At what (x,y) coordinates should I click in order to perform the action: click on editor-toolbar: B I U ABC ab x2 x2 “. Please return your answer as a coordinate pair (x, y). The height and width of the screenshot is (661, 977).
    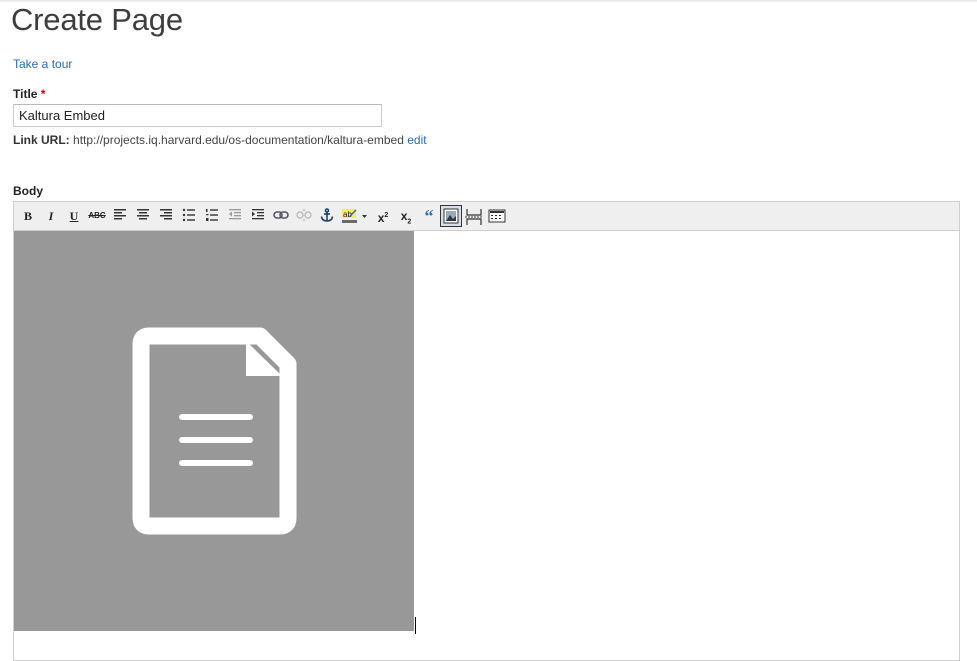
    Looking at the image, I should click on (486, 216).